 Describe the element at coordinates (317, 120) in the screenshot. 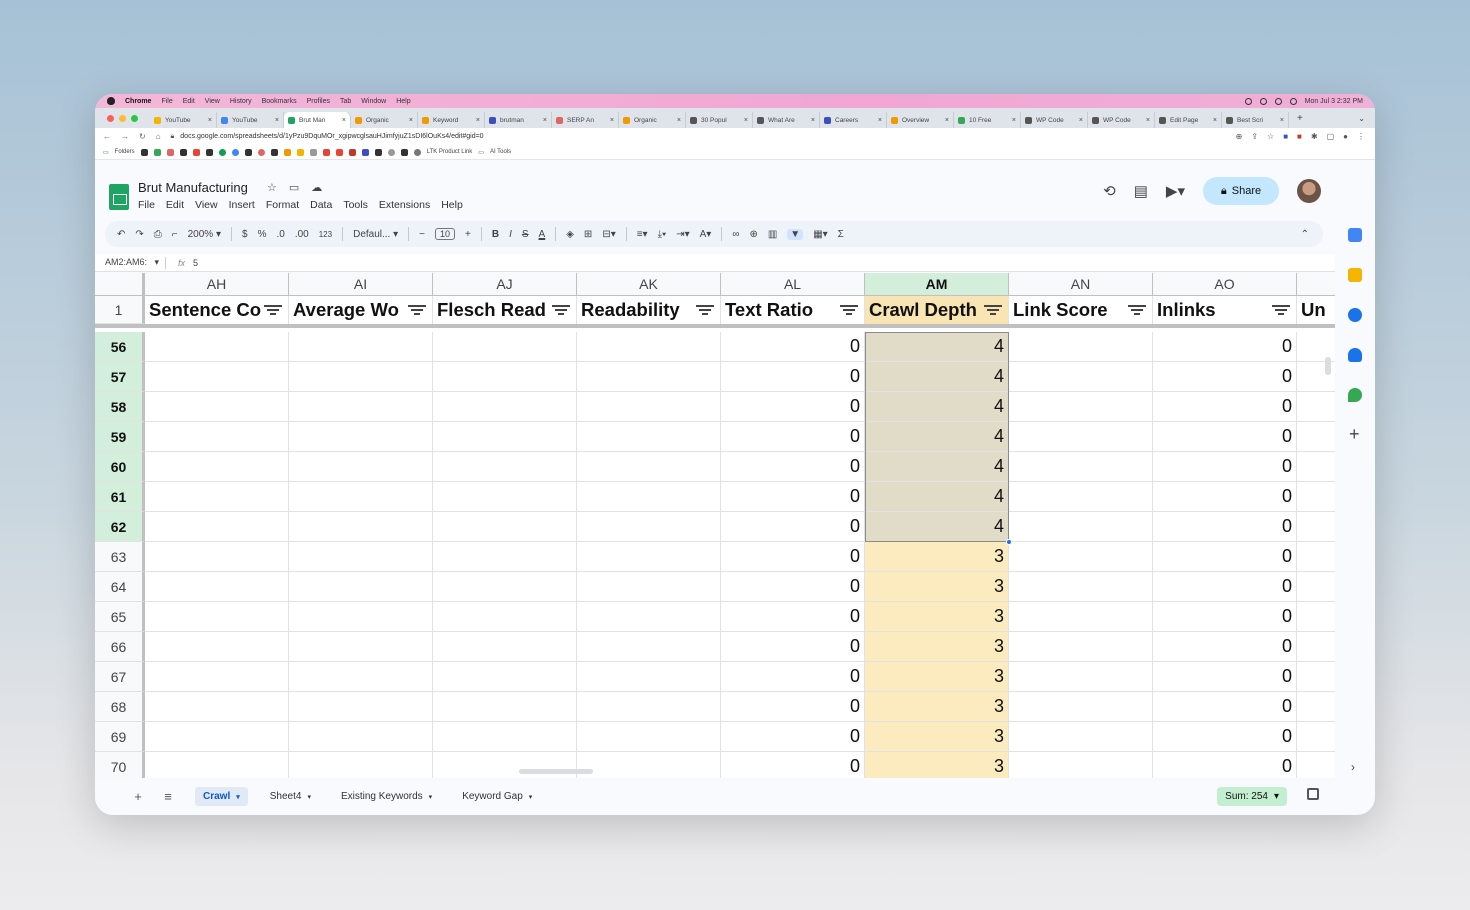

I see `browser-tab: Brut Man ×` at that location.